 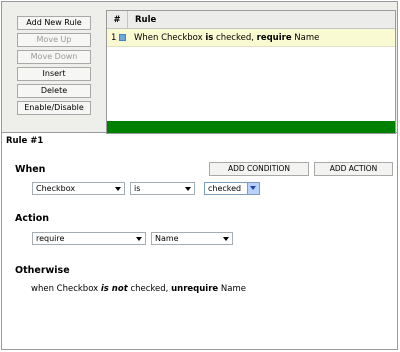 I want to click on add-action-button: ADD ACTION, so click(x=353, y=169).